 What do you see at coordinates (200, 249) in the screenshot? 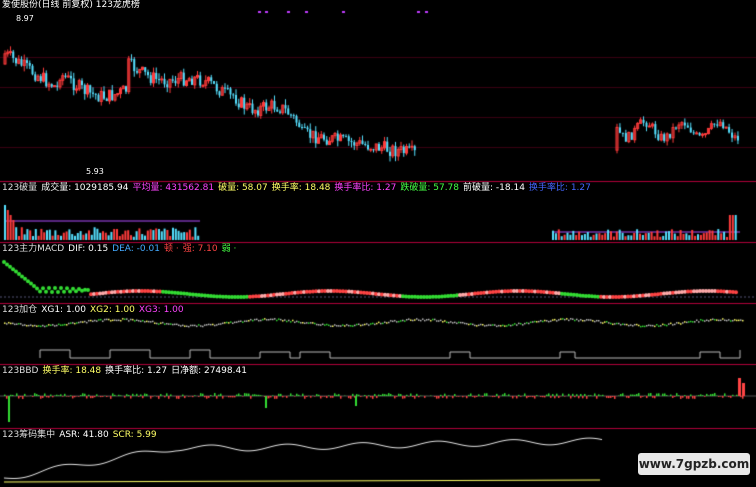
I see `panel-macd-label: 强: 7.10` at bounding box center [200, 249].